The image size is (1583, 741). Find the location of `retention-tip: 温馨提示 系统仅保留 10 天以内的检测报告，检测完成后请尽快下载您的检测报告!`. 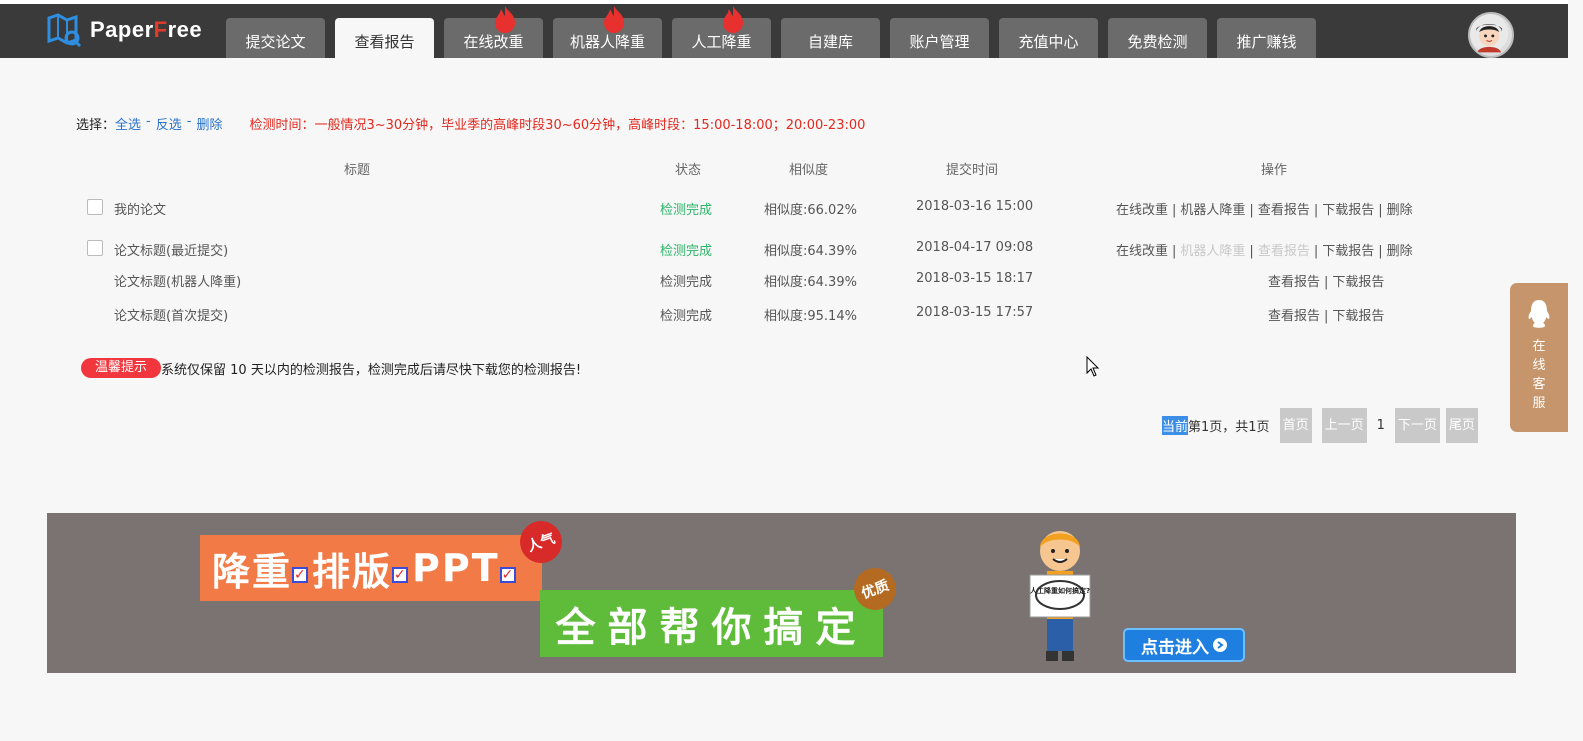

retention-tip: 温馨提示 系统仅保留 10 天以内的检测报告，检测完成后请尽快下载您的检测报告! is located at coordinates (331, 368).